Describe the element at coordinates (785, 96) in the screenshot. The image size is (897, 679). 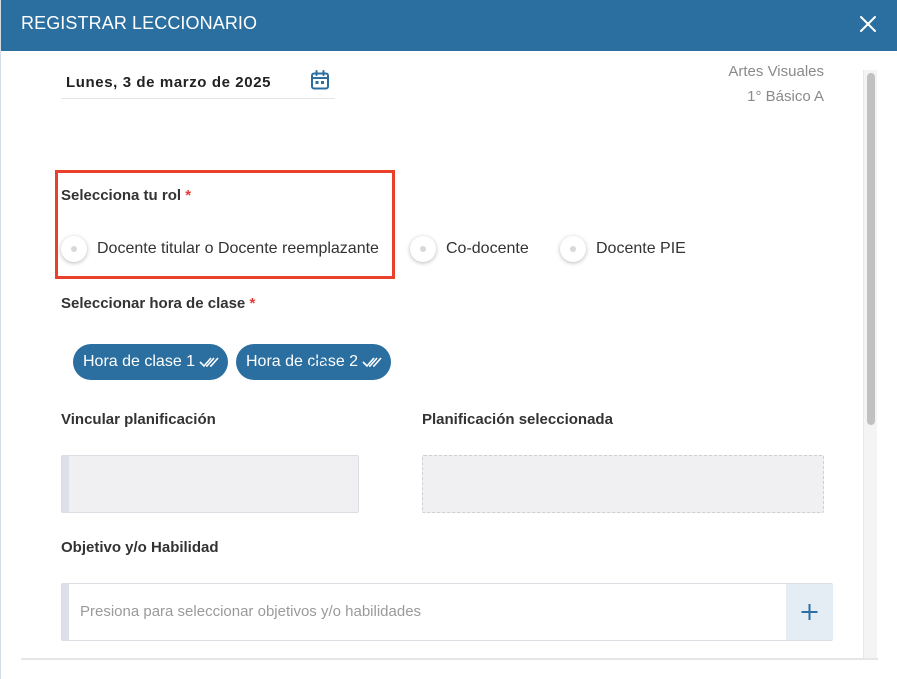
I see `subject-grade: 1° Básico A` at that location.